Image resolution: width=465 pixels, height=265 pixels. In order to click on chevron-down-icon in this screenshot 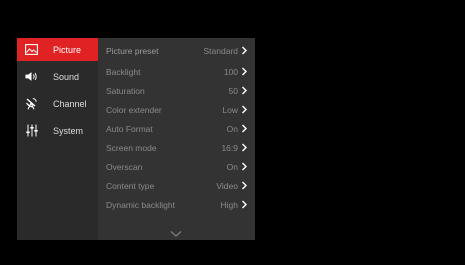, I will do `click(176, 234)`.